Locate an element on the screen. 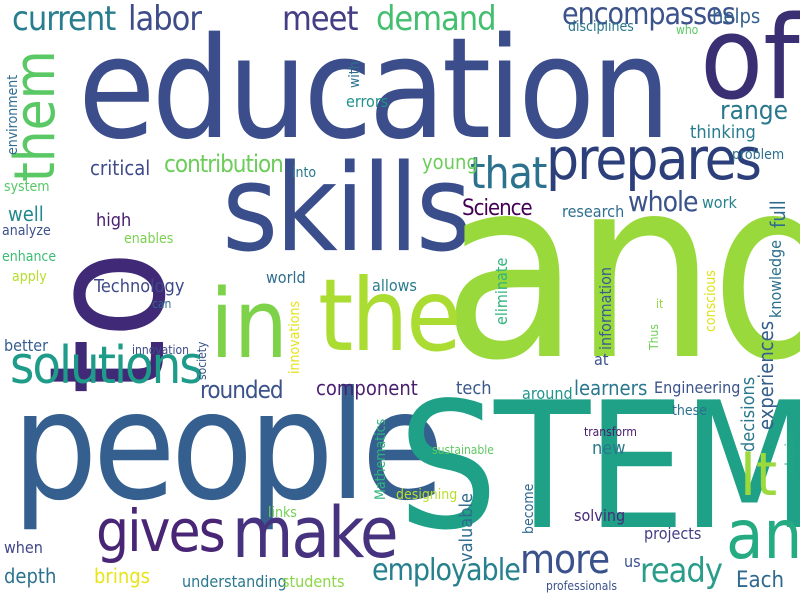 The height and width of the screenshot is (600, 800). word-research: research is located at coordinates (593, 211).